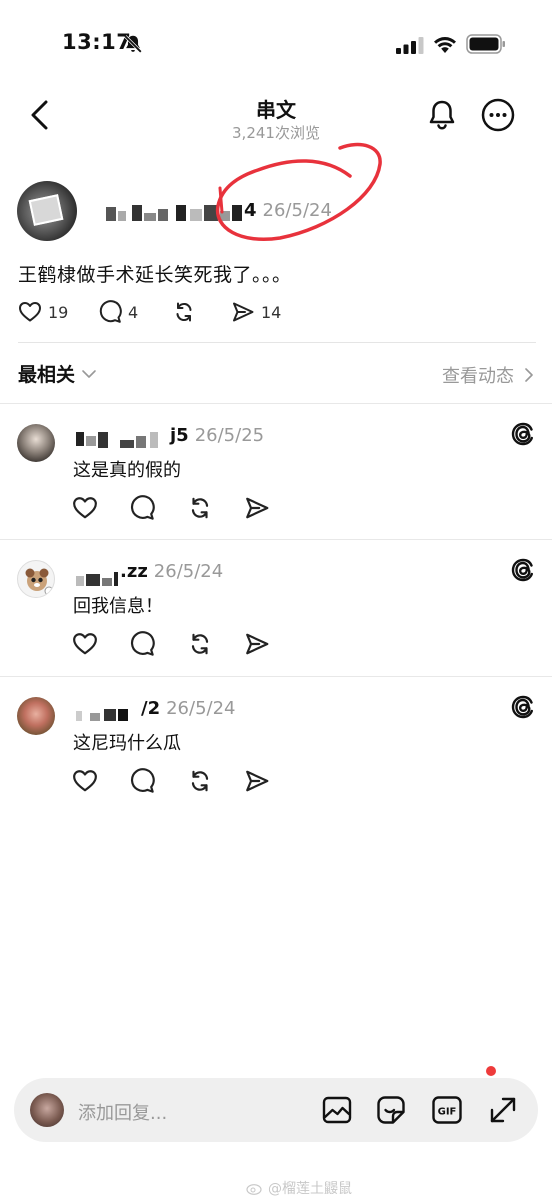 This screenshot has height=1200, width=552. I want to click on view-activity-link: 查看动态, so click(489, 375).